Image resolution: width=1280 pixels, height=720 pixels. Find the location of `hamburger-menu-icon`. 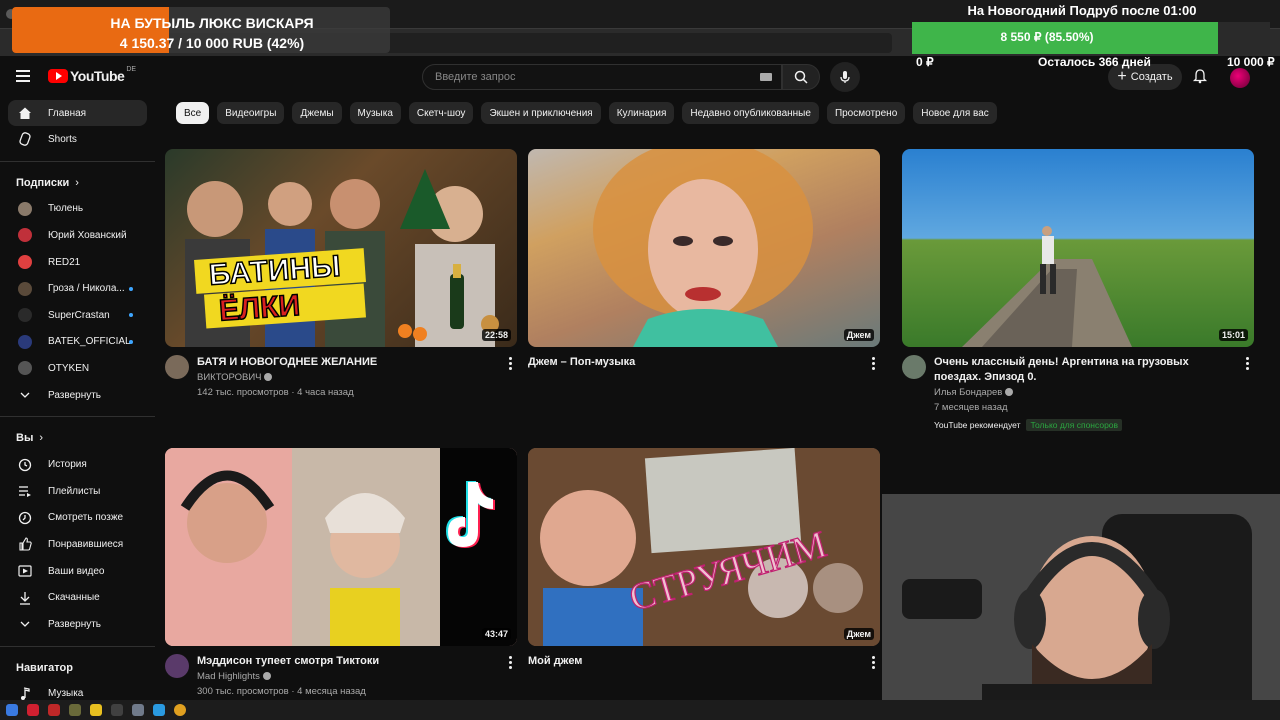

hamburger-menu-icon is located at coordinates (23, 76).